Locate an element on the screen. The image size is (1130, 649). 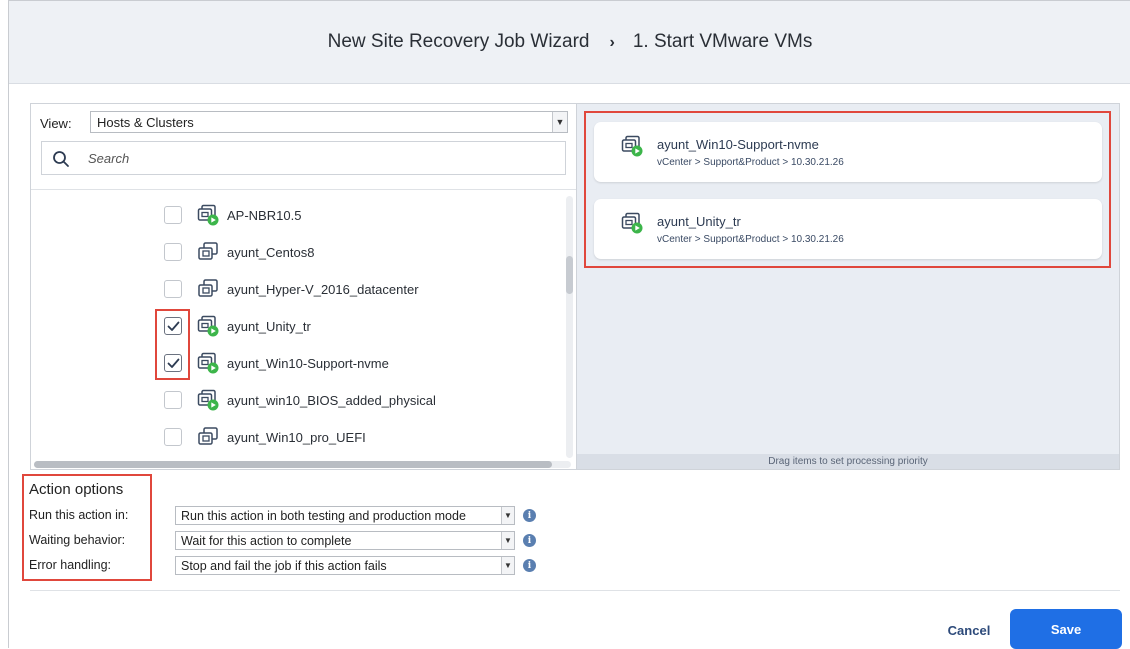
run-mode-label: Run this action in: is located at coordinates (79, 515).